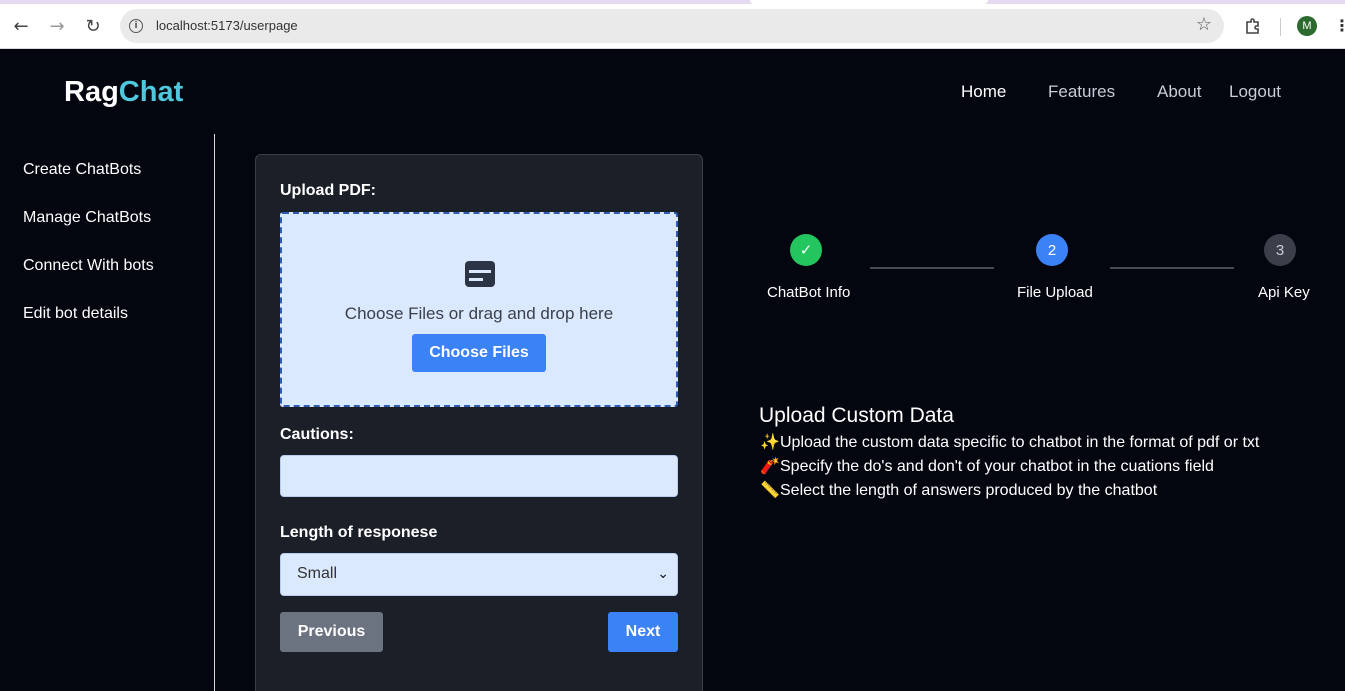 This screenshot has height=691, width=1345. Describe the element at coordinates (136, 26) in the screenshot. I see `site-info-icon: i` at that location.